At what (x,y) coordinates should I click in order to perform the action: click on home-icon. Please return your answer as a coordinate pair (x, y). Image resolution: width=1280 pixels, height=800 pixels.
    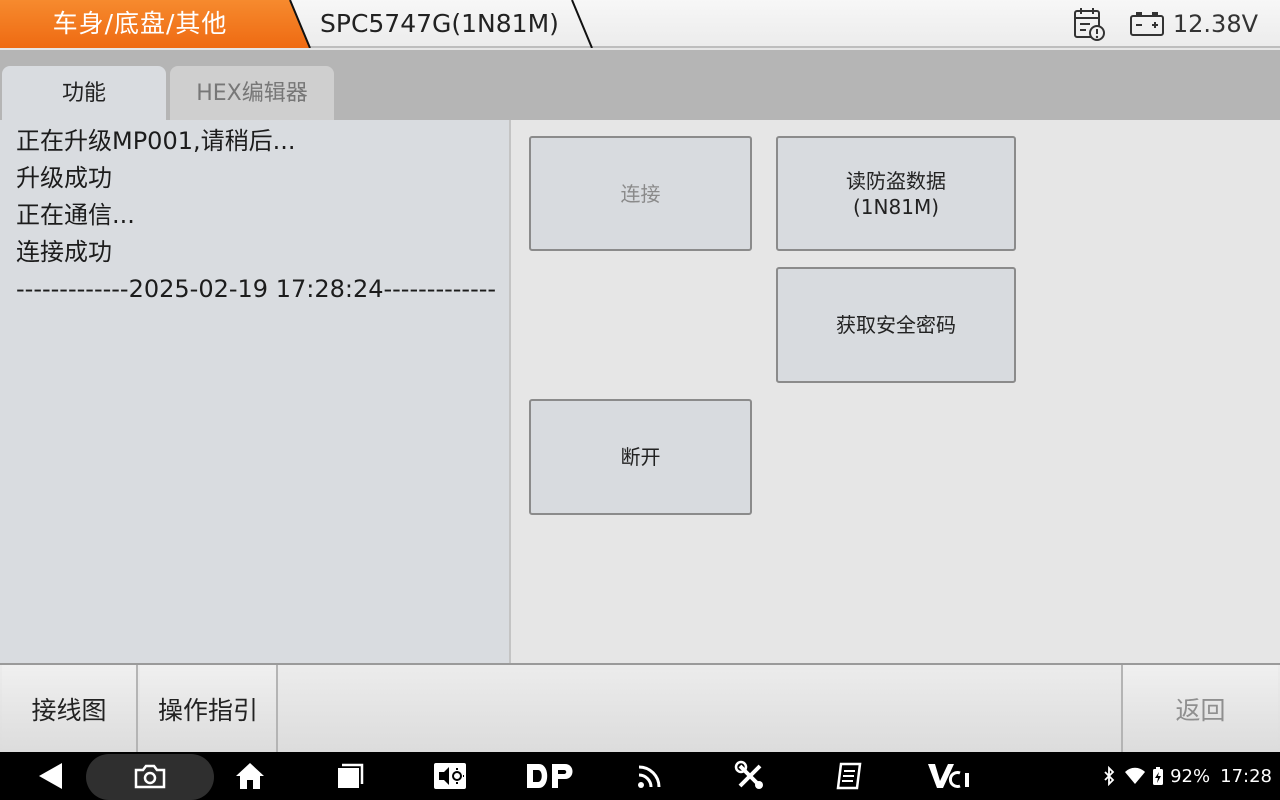
    Looking at the image, I should click on (250, 776).